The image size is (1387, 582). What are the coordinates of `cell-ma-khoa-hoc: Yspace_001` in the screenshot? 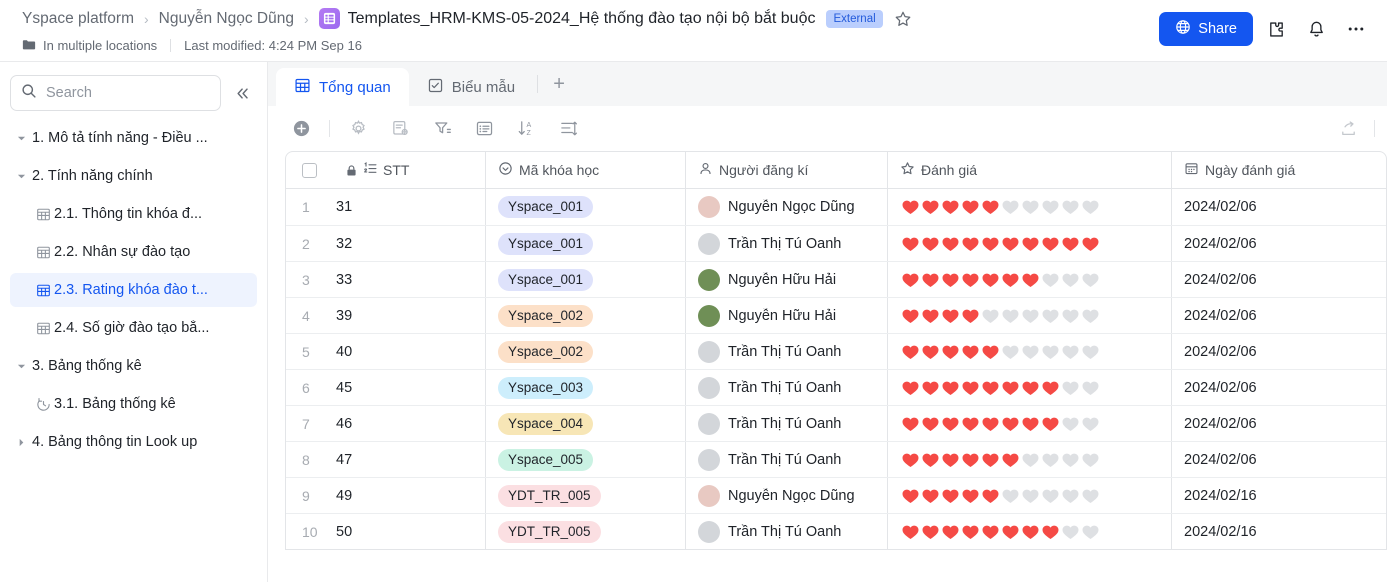 It's located at (586, 207).